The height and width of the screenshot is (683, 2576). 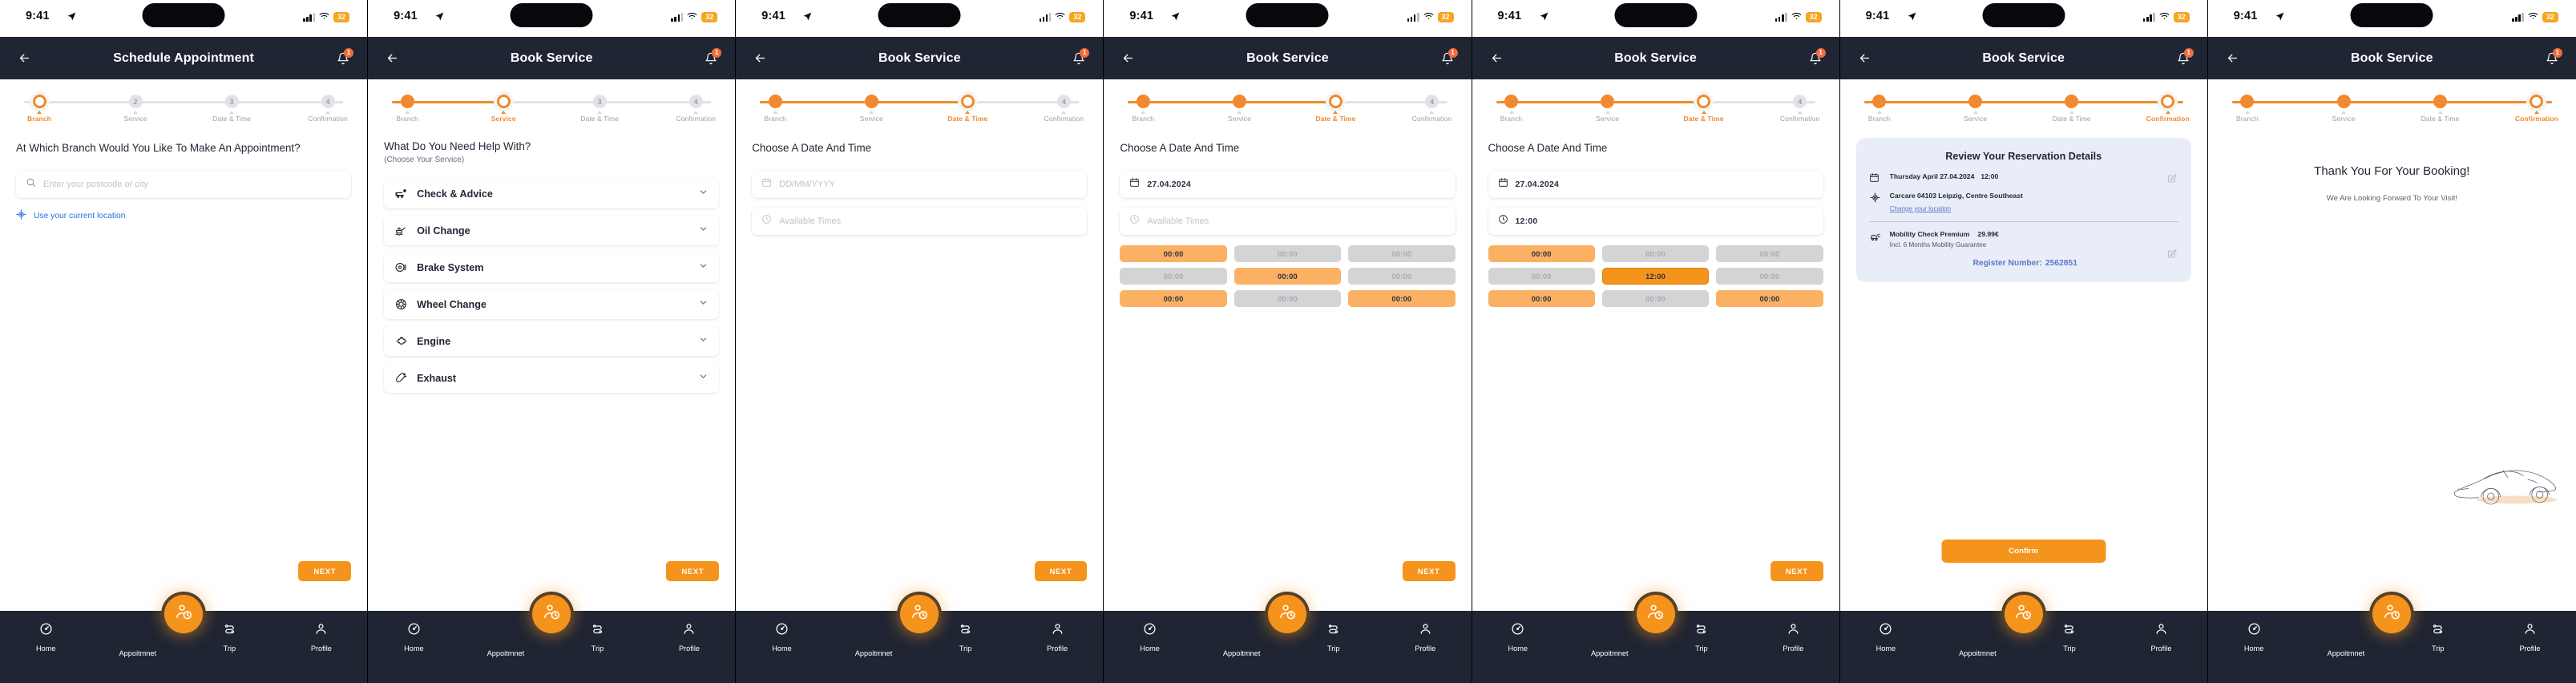 What do you see at coordinates (920, 185) in the screenshot?
I see `date-input: DD/MM/YYYY` at bounding box center [920, 185].